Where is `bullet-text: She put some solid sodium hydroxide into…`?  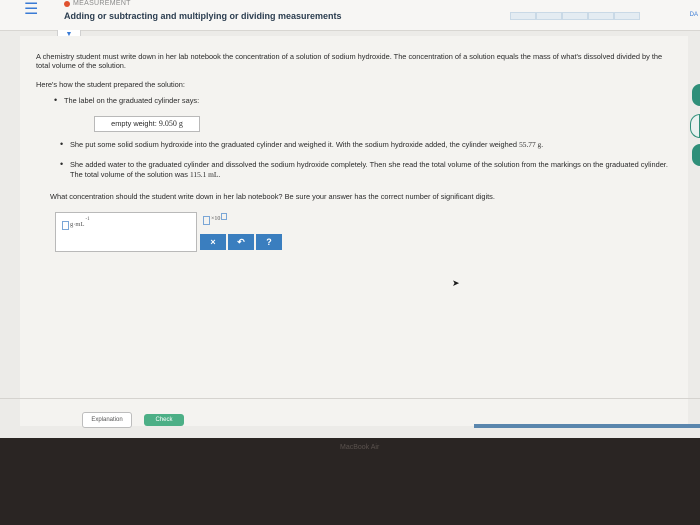
bullet-text: She put some solid sodium hydroxide into… is located at coordinates (293, 144).